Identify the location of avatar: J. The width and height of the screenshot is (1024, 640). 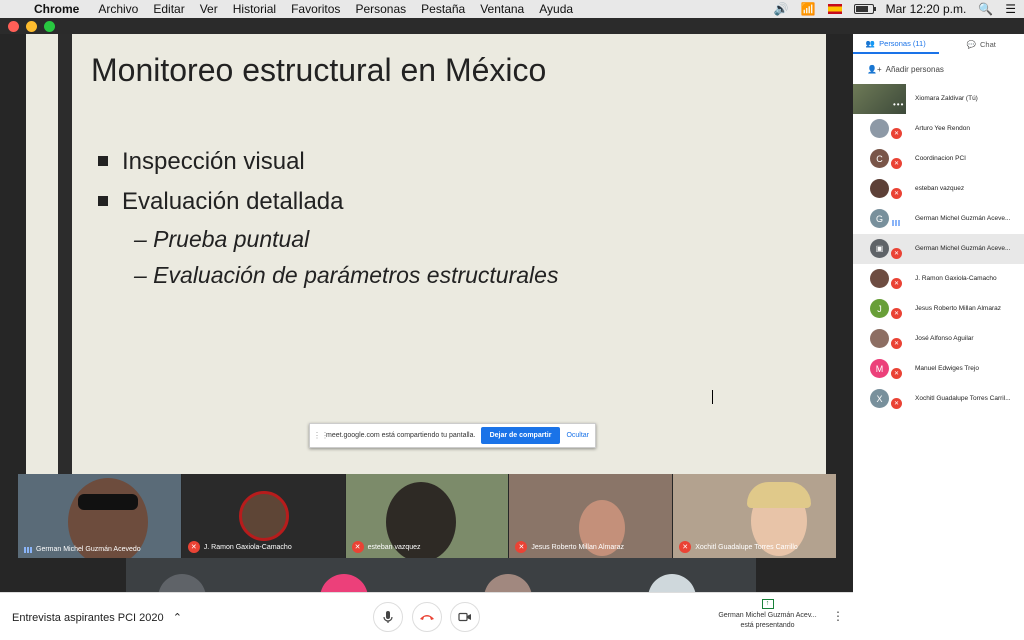
(879, 308).